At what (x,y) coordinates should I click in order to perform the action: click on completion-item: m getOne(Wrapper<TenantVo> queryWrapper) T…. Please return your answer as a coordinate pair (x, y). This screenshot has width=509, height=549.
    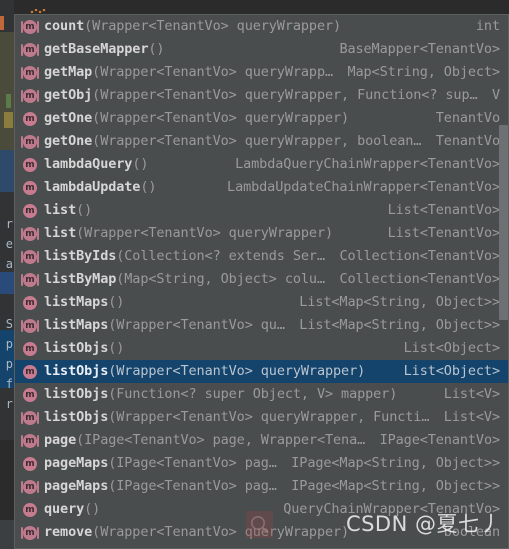
    Looking at the image, I should click on (261, 118).